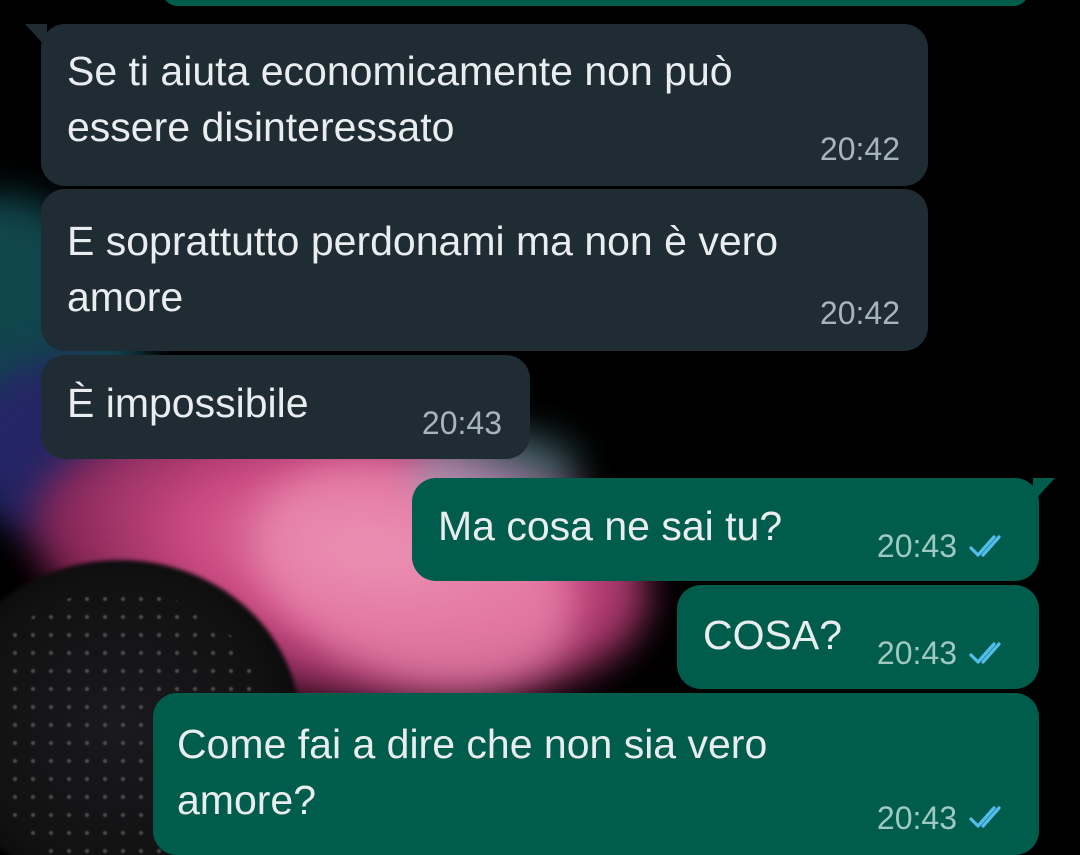 The width and height of the screenshot is (1080, 855). Describe the element at coordinates (610, 526) in the screenshot. I see `message-text-line: Ma cosa ne sai tu?` at that location.